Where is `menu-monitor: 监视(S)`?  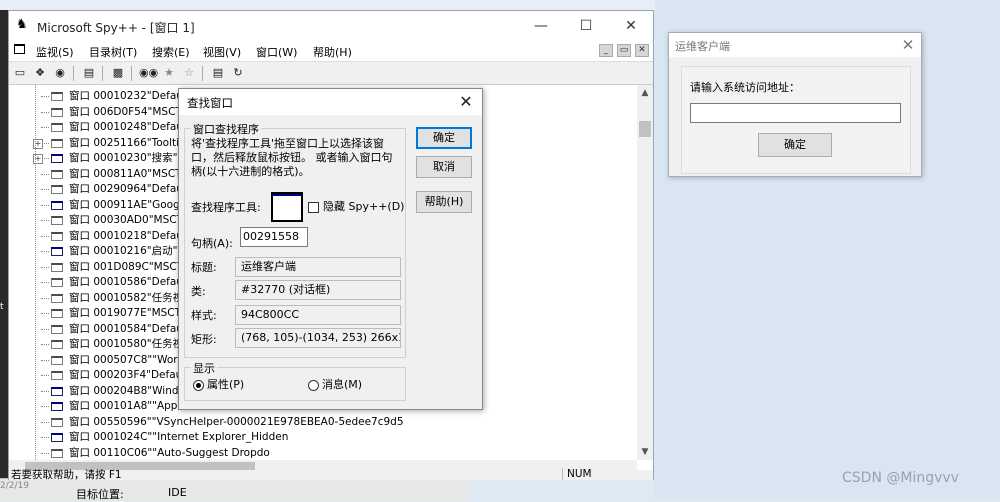 menu-monitor: 监视(S) is located at coordinates (55, 52).